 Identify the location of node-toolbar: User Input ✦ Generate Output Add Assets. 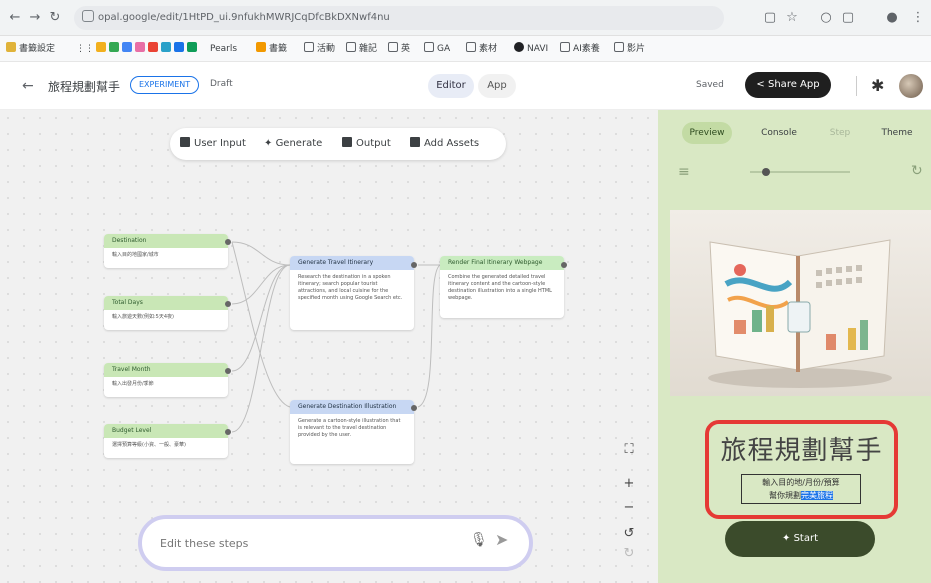
(338, 144).